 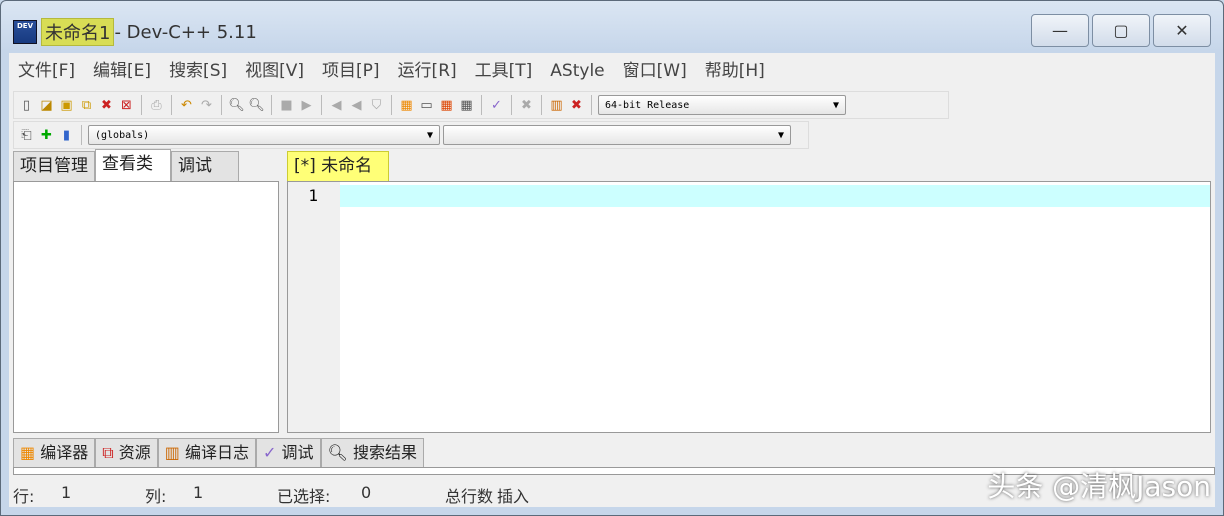 I want to click on tab-search-results: 🔍︎ 搜索结果, so click(x=372, y=452).